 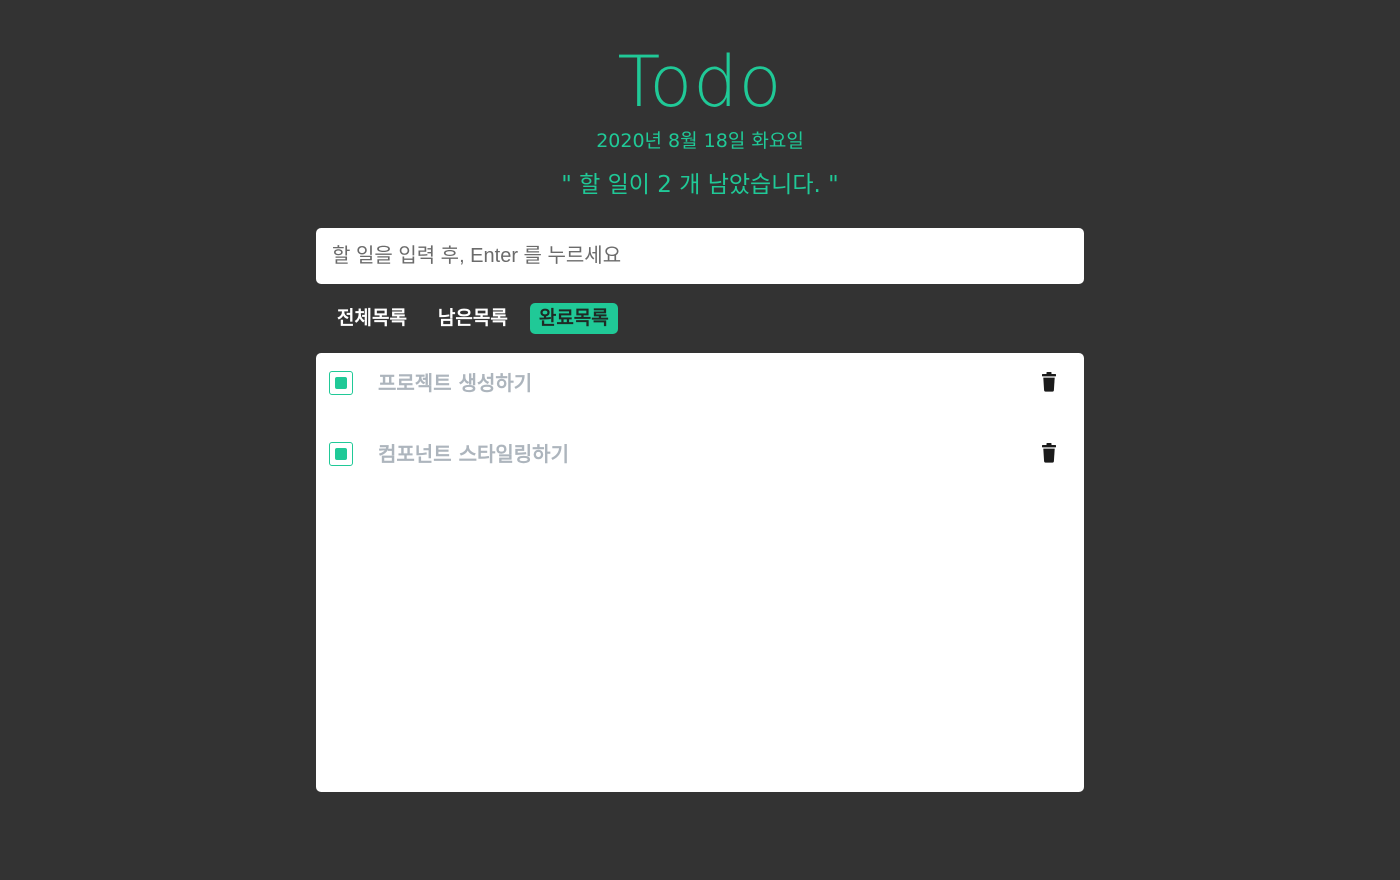 I want to click on todo-input-container, so click(x=700, y=256).